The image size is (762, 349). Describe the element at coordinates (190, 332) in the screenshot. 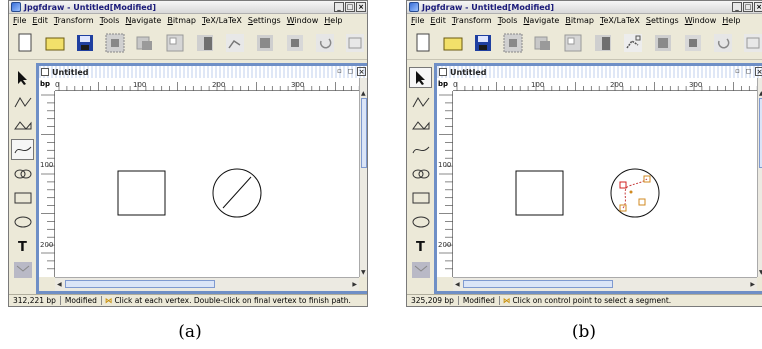

I see `caption-a: (a)` at that location.